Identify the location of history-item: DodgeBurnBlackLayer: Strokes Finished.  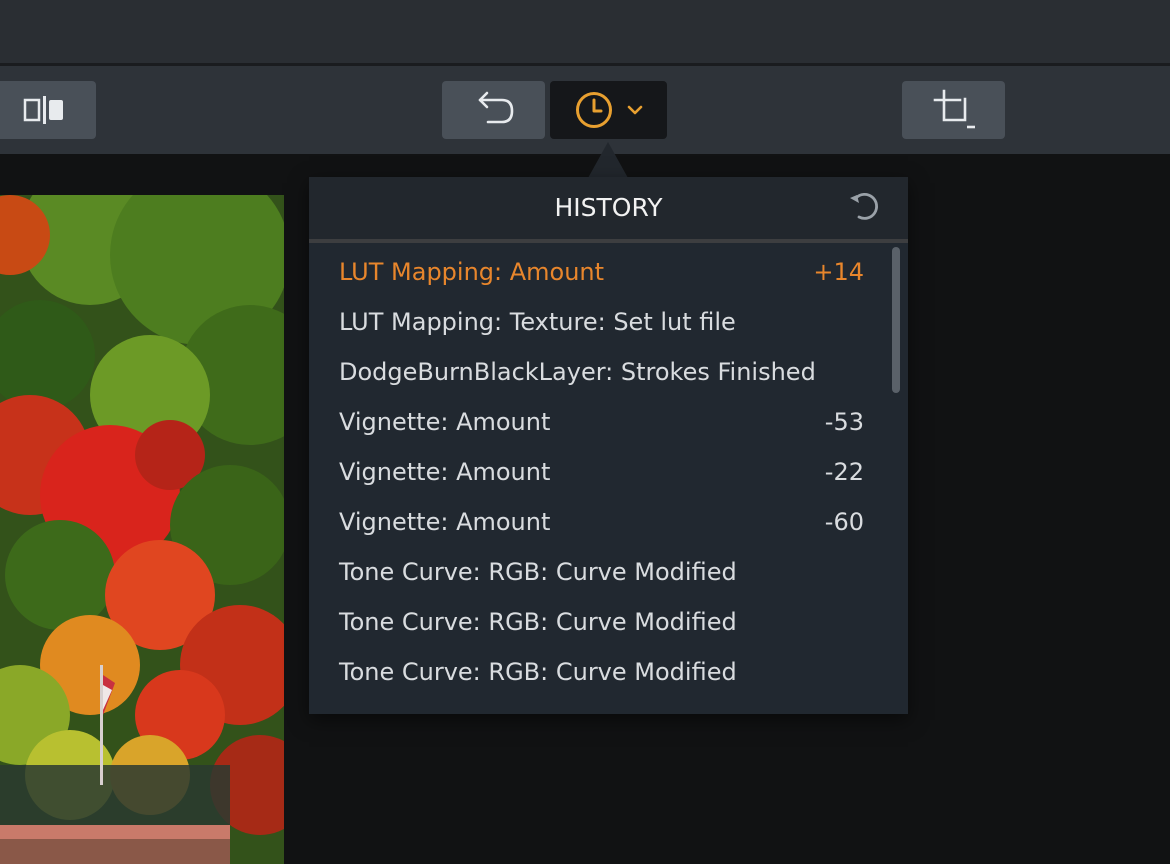
(601, 372).